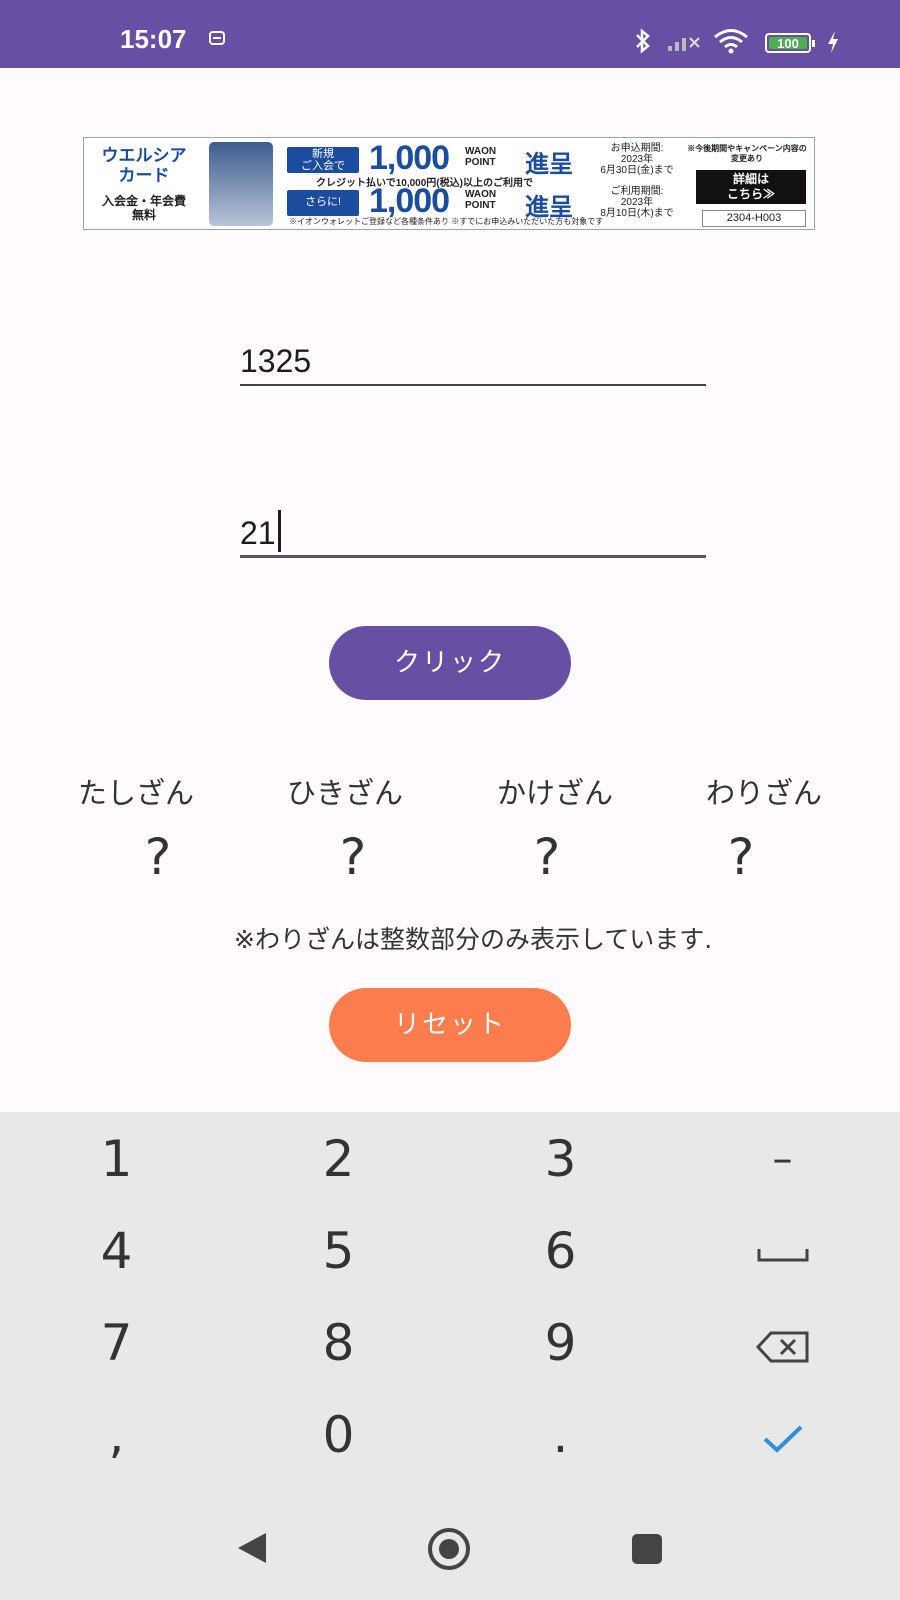 The height and width of the screenshot is (1600, 900). I want to click on waon-line2: POINT, so click(480, 162).